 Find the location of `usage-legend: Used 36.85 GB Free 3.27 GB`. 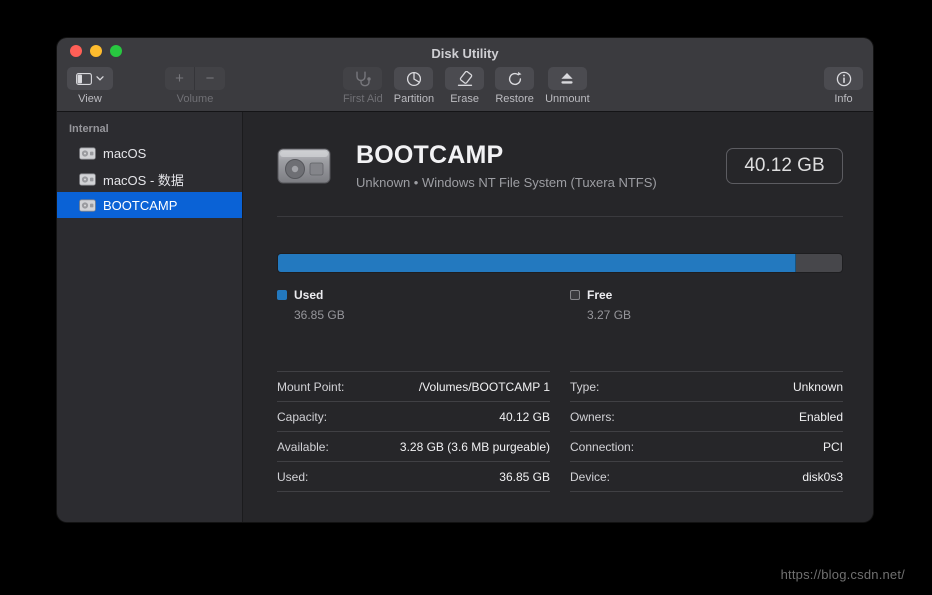

usage-legend: Used 36.85 GB Free 3.27 GB is located at coordinates (560, 305).